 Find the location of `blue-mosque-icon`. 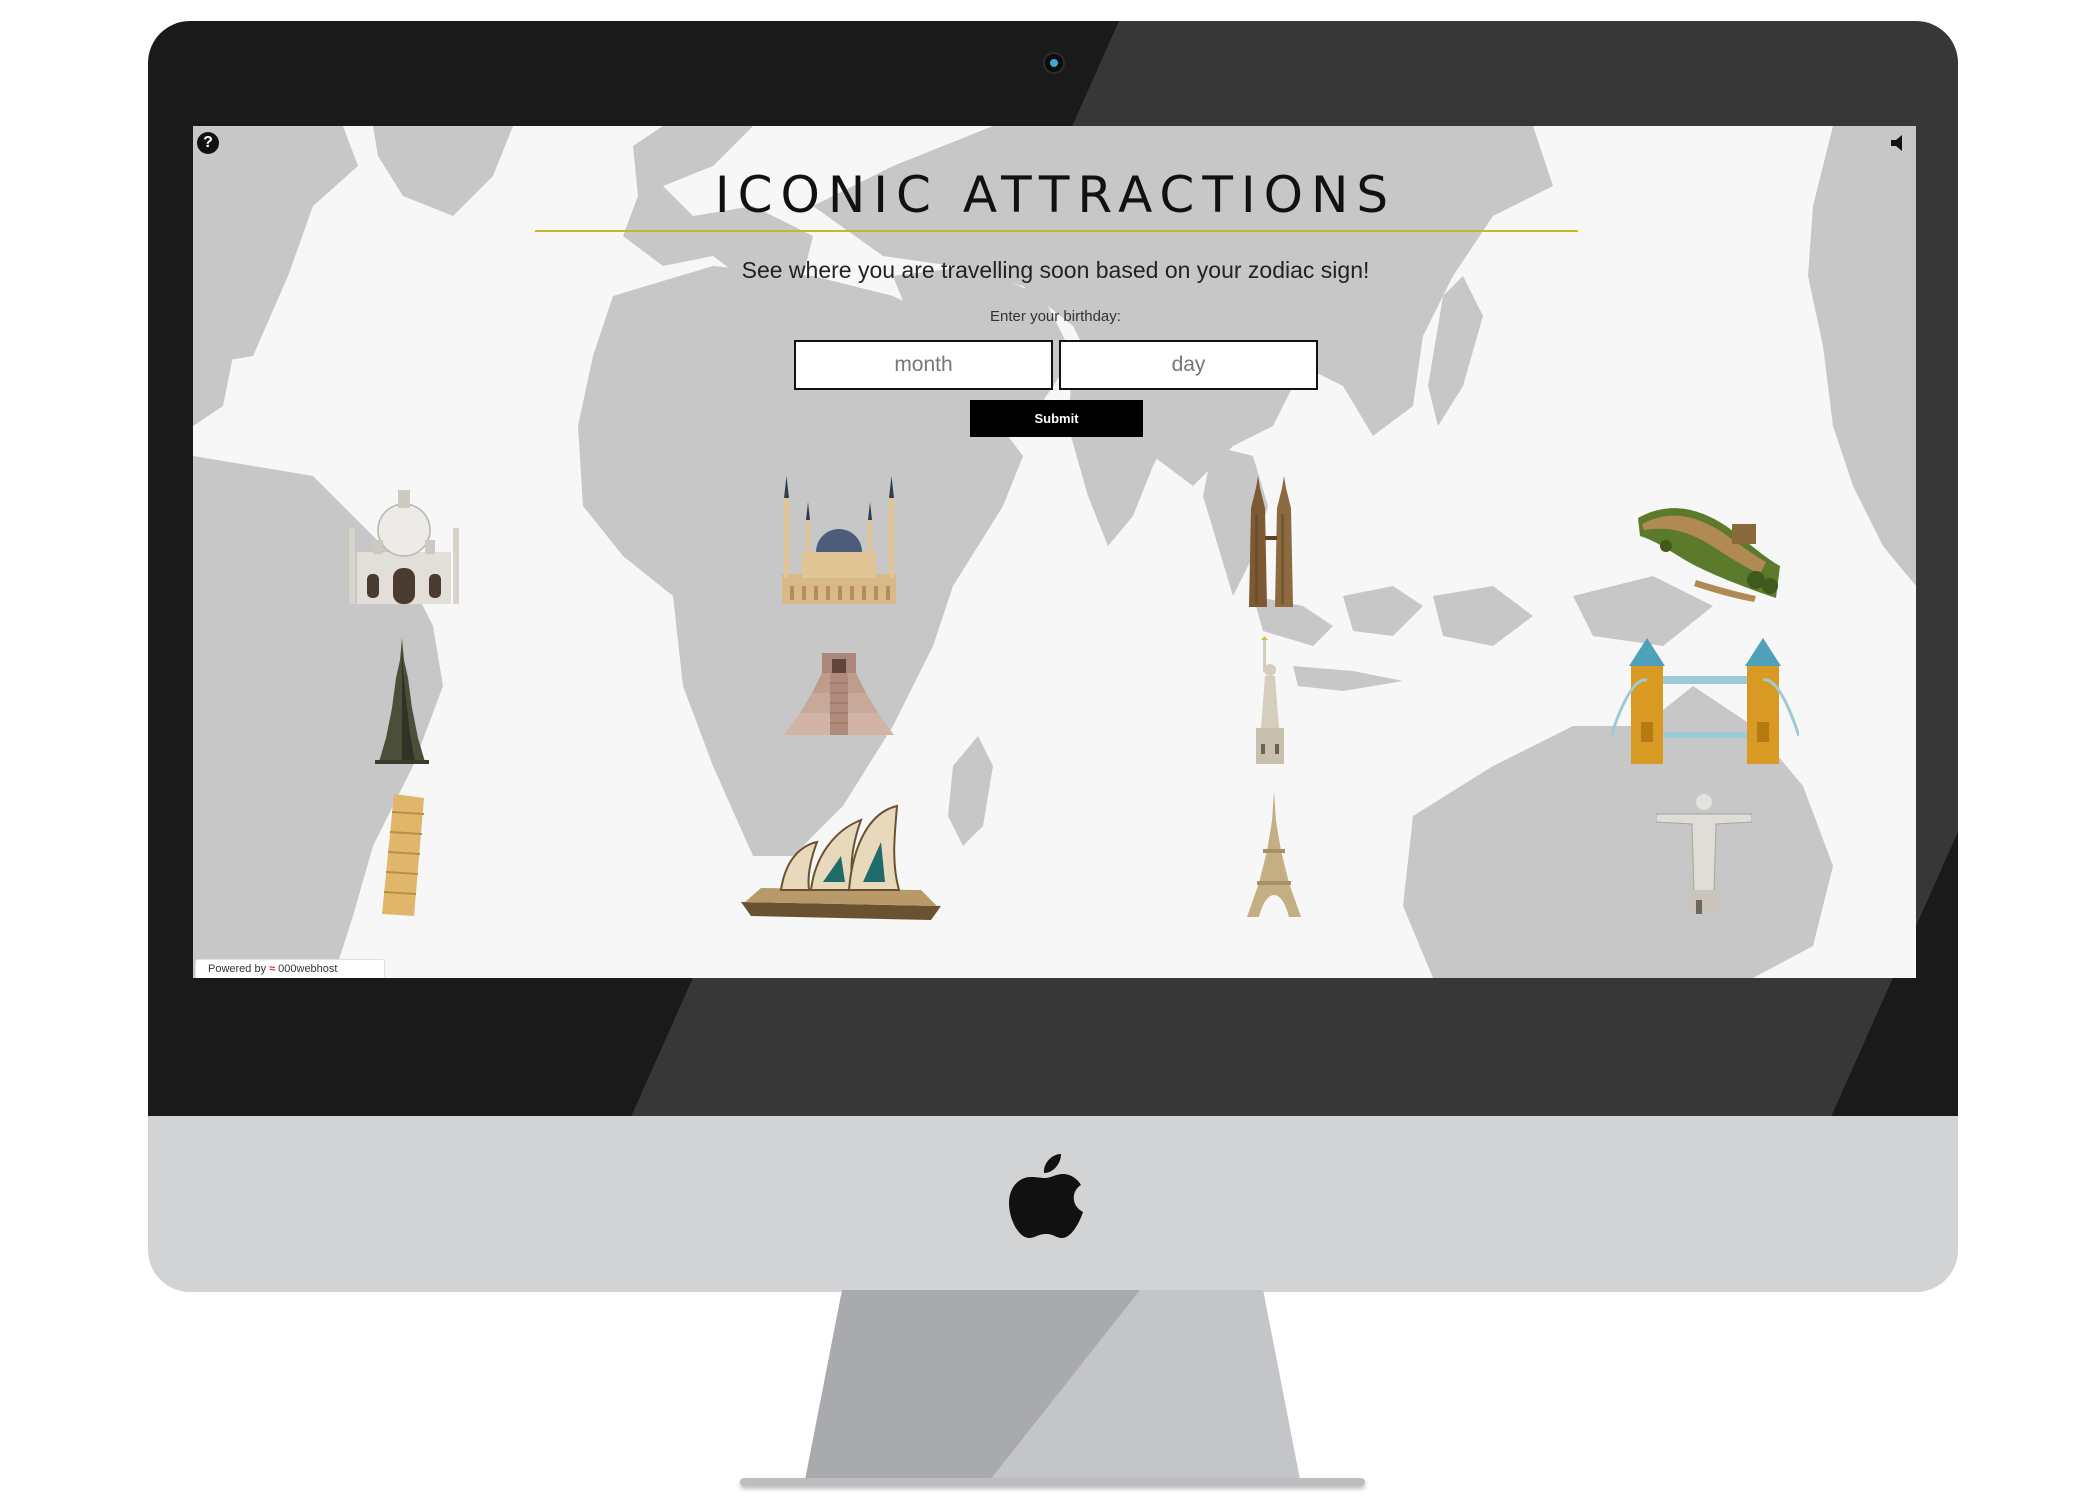

blue-mosque-icon is located at coordinates (839, 540).